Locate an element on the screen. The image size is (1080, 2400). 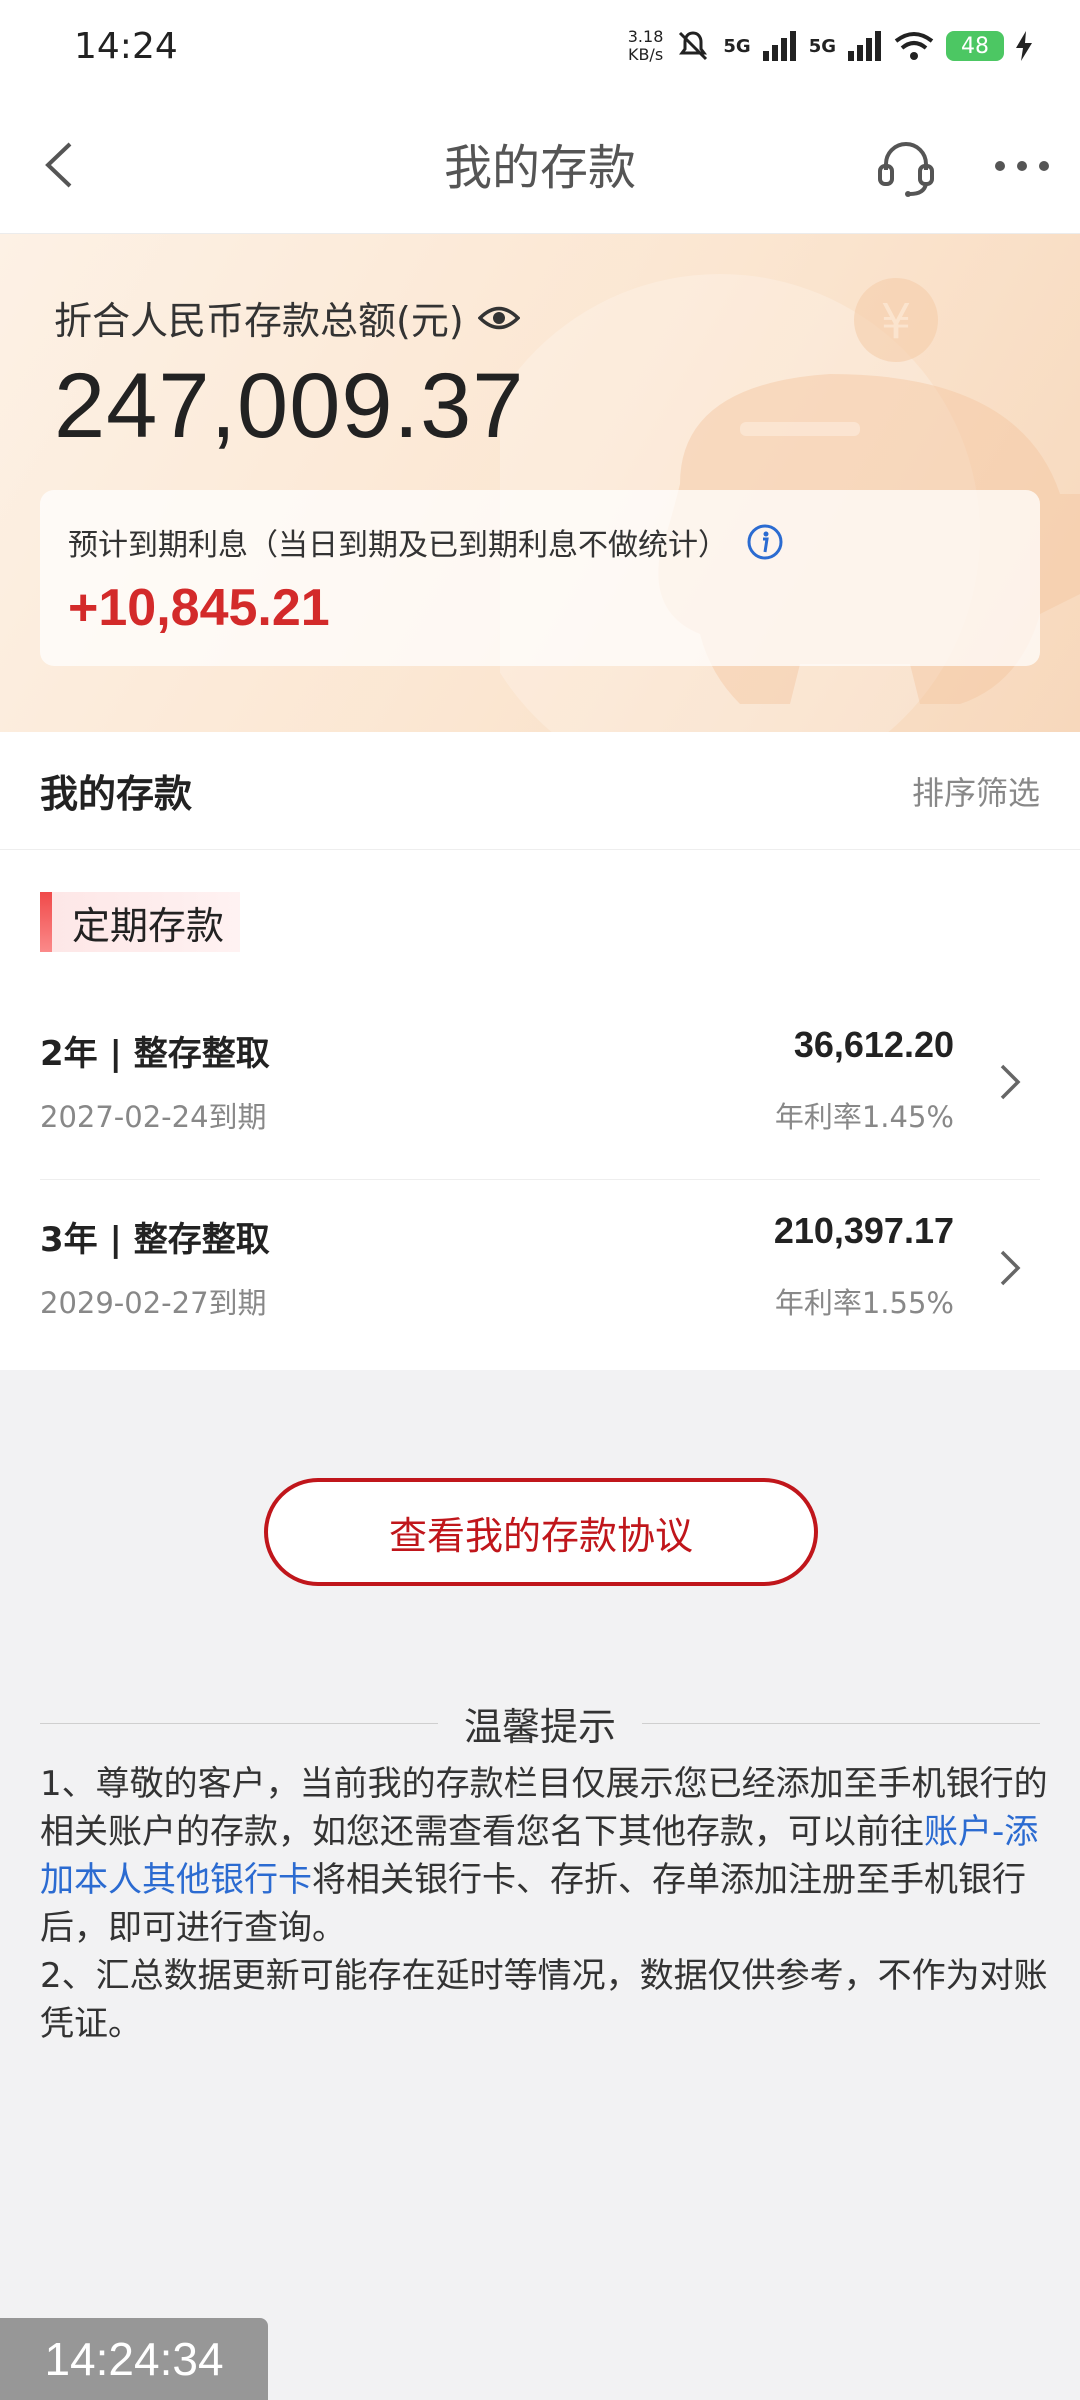
view-deposit-agreement-button: 查看我的存款协议 is located at coordinates (541, 1532).